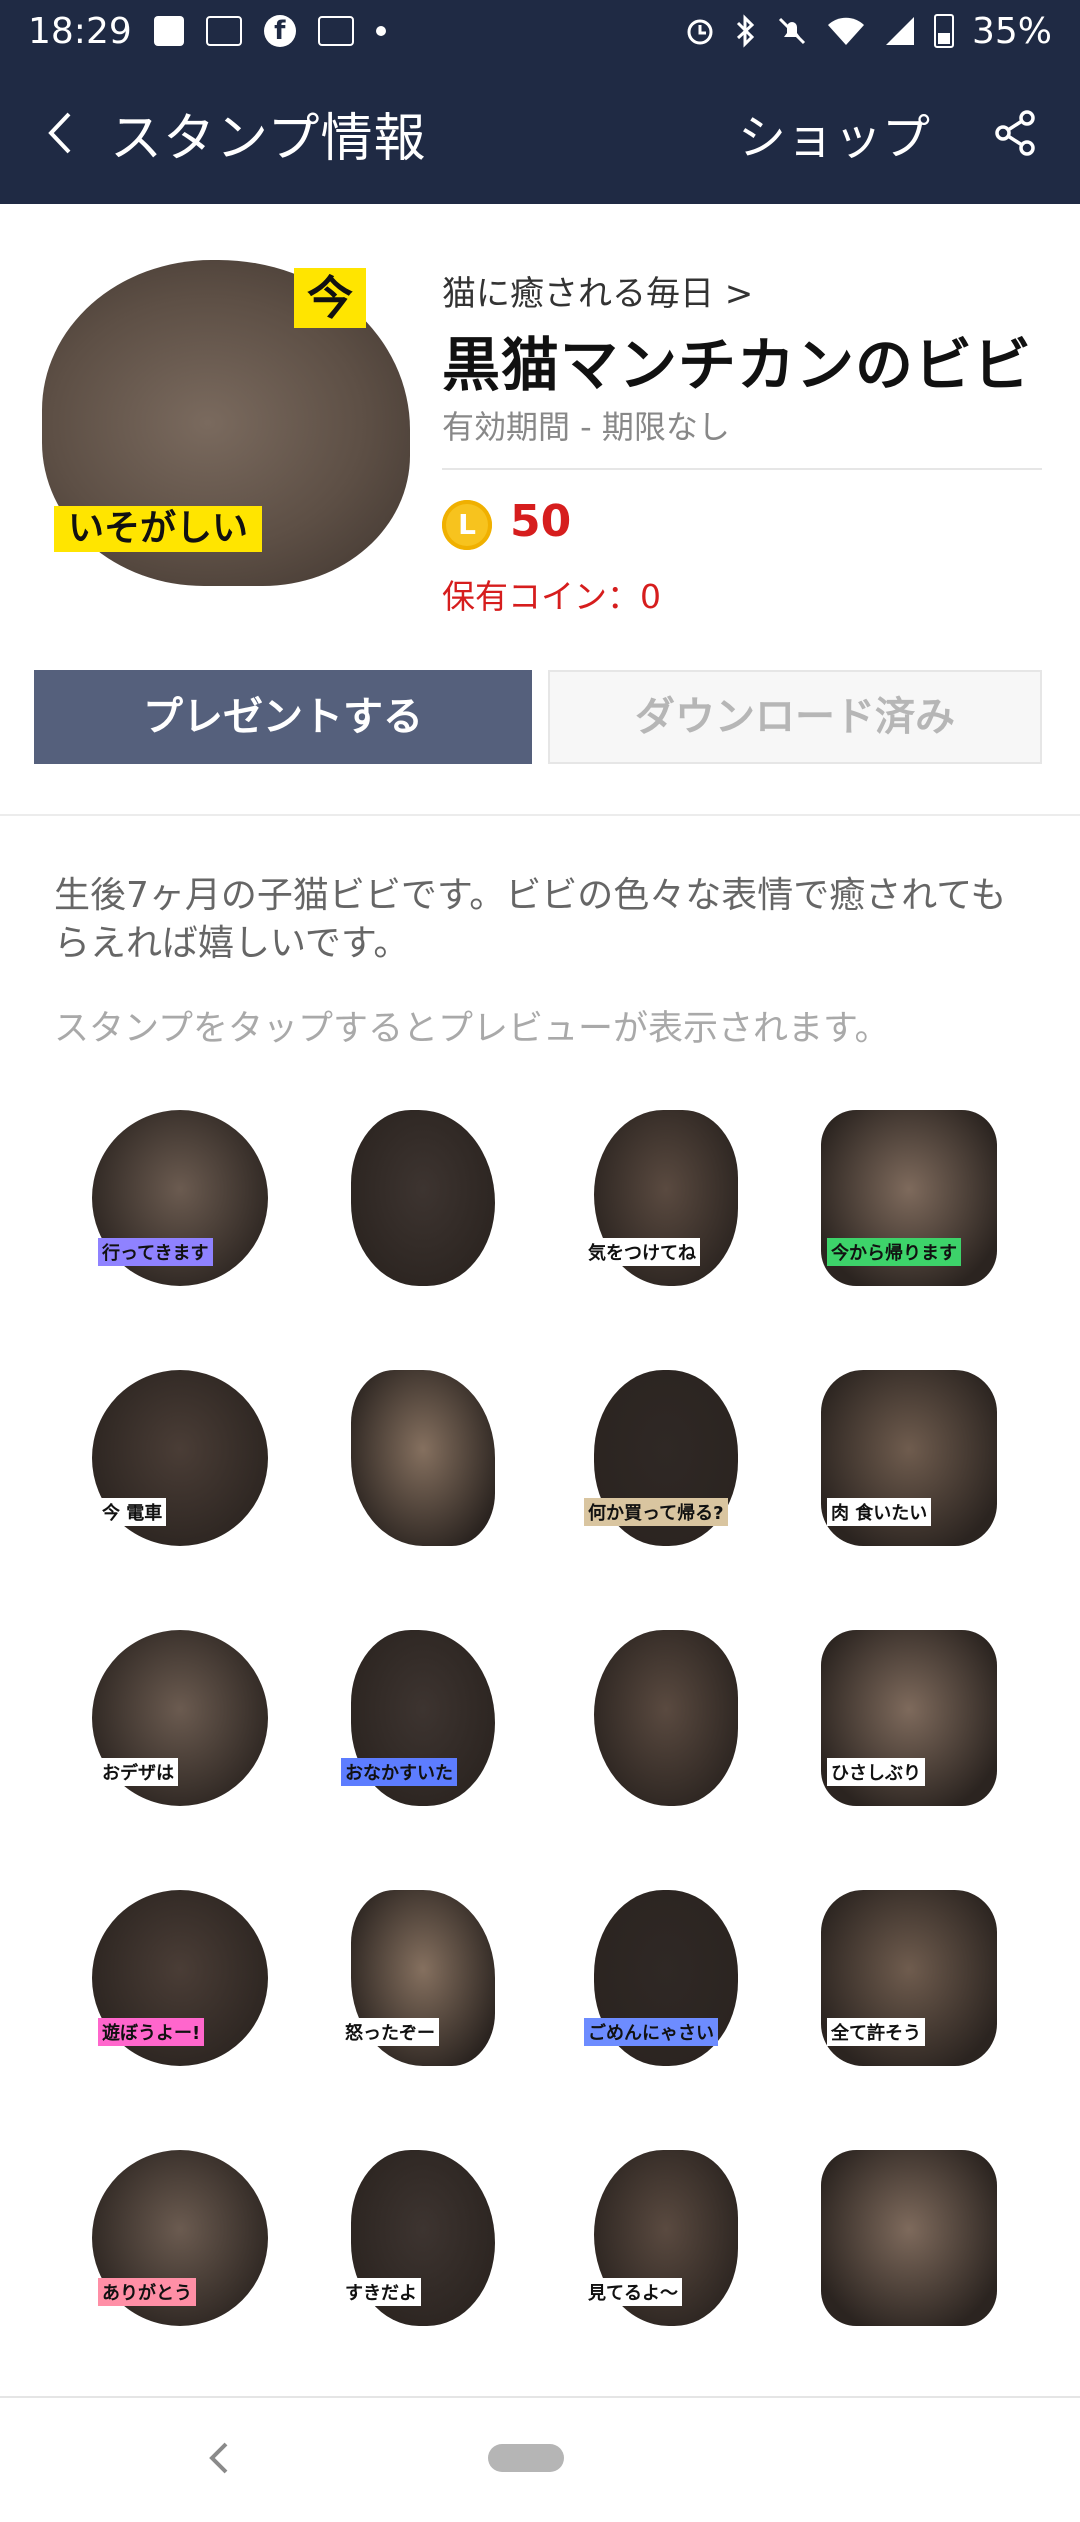 Image resolution: width=1080 pixels, height=2522 pixels. Describe the element at coordinates (423, 1978) in the screenshot. I see `sticker-item: 怒ったぞー` at that location.